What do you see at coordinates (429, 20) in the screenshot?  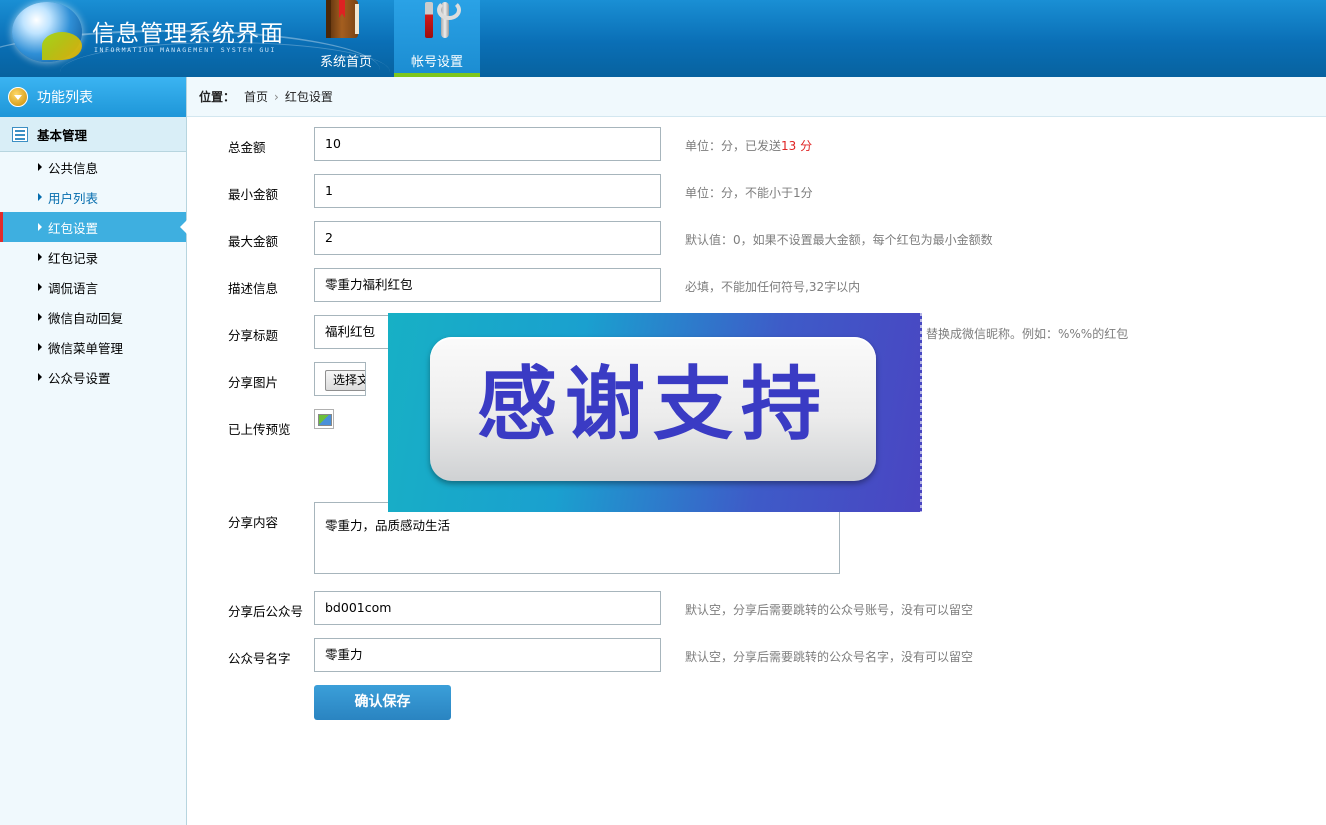 I see `screwdriver-icon` at bounding box center [429, 20].